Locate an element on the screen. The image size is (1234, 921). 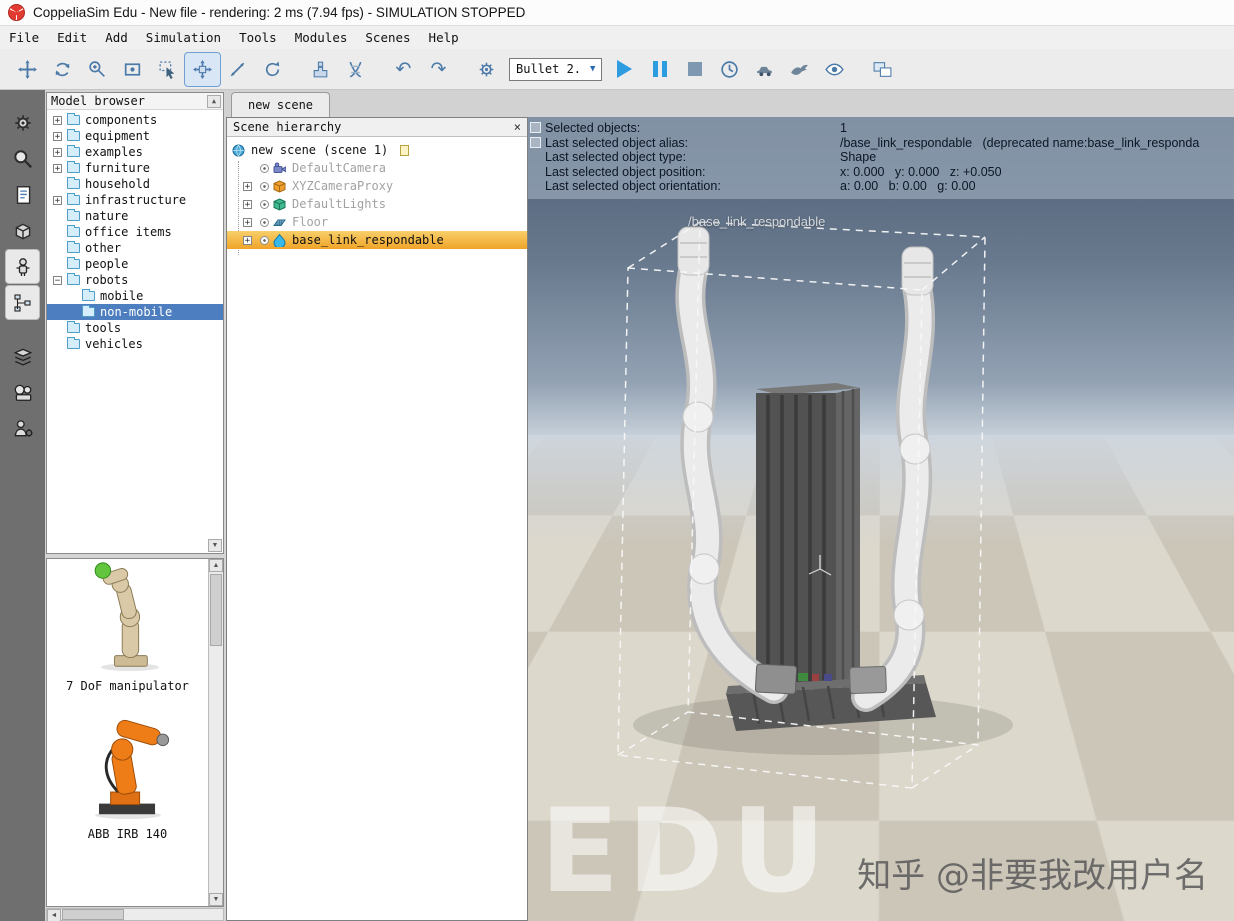
model-folder-equipment: + equipment is located at coordinates (135, 136).